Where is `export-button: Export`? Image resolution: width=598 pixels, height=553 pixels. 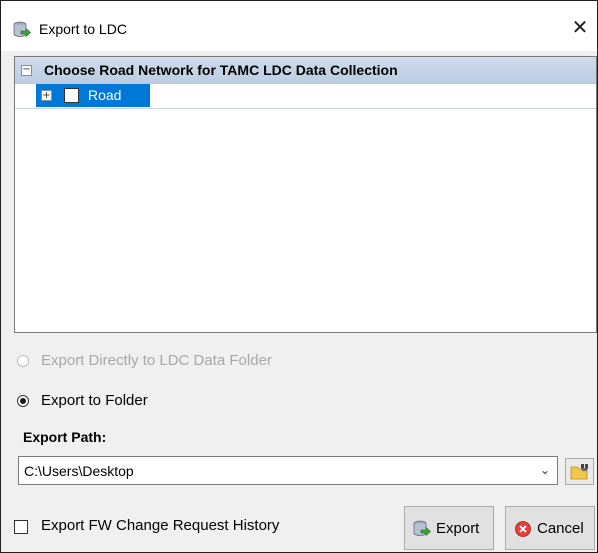 export-button: Export is located at coordinates (449, 528).